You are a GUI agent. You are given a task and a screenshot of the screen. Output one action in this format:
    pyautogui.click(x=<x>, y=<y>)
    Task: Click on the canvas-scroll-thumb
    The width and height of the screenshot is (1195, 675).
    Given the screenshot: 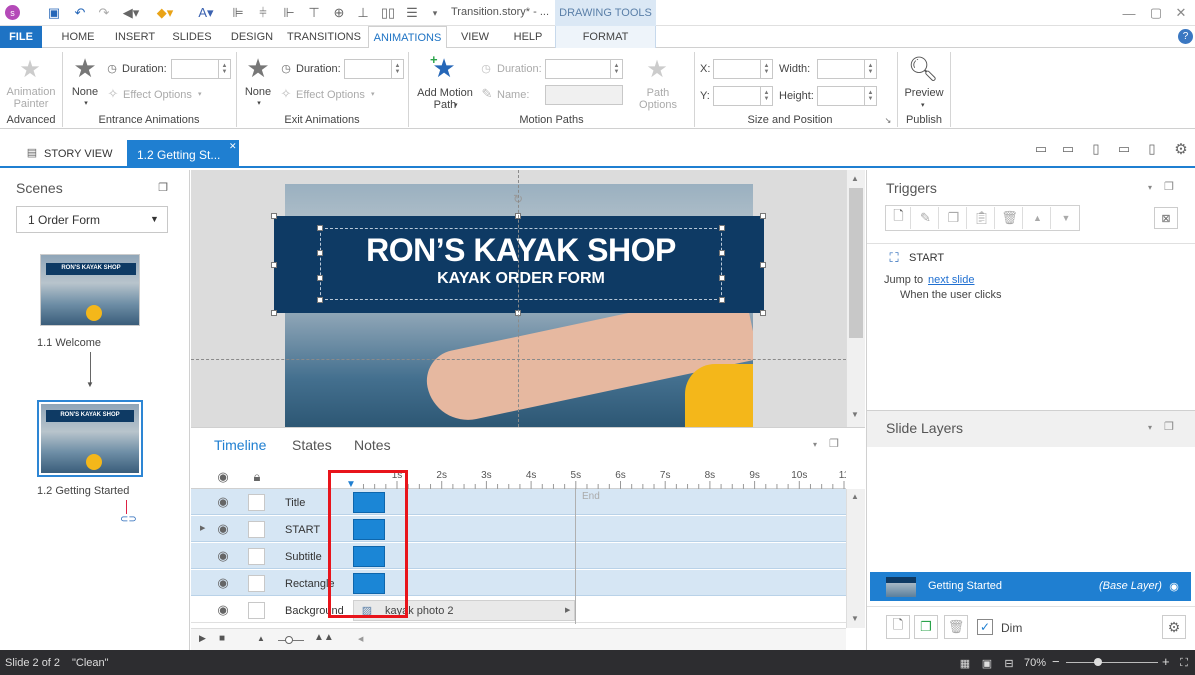 What is the action you would take?
    pyautogui.click(x=856, y=263)
    